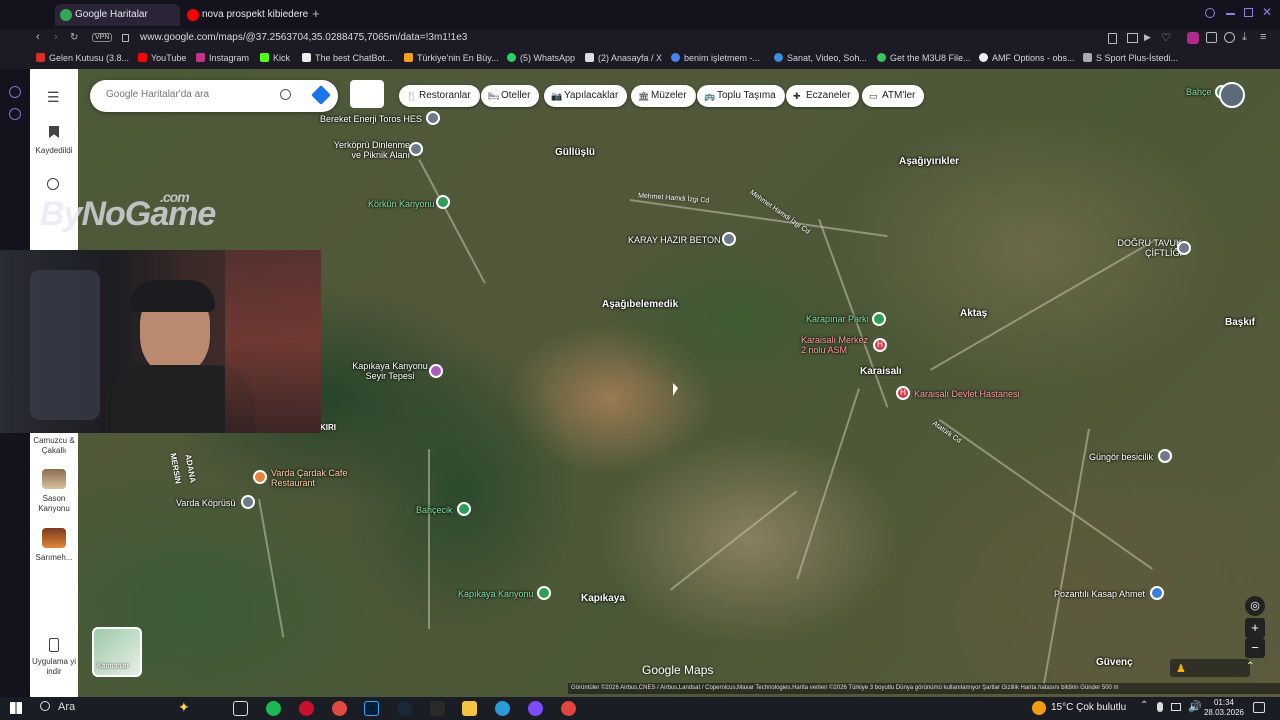  Describe the element at coordinates (640, 304) in the screenshot. I see `place-label: Aşağıbelemedik` at that location.